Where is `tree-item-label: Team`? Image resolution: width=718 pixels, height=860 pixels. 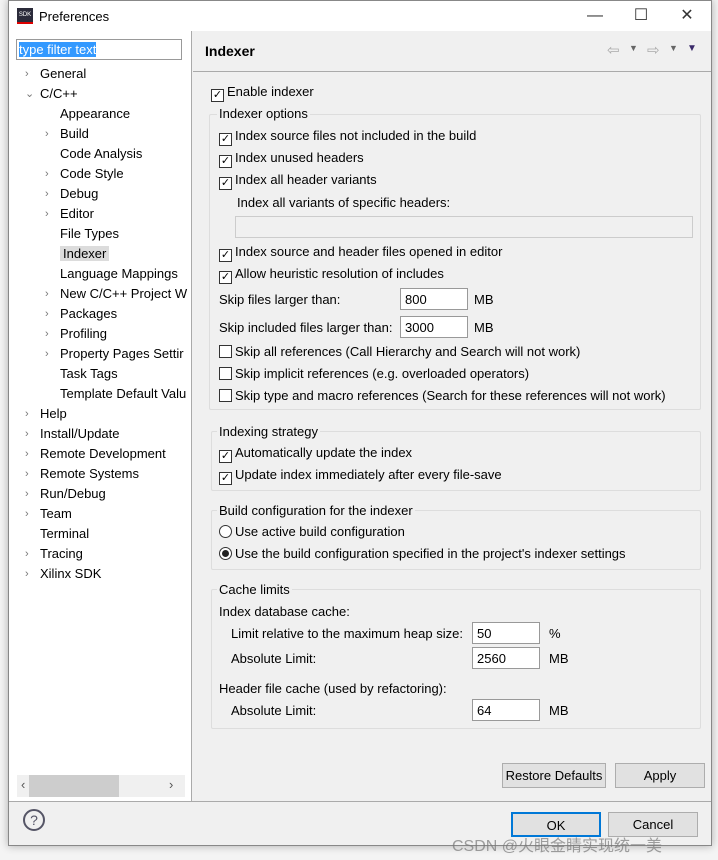 tree-item-label: Team is located at coordinates (56, 513).